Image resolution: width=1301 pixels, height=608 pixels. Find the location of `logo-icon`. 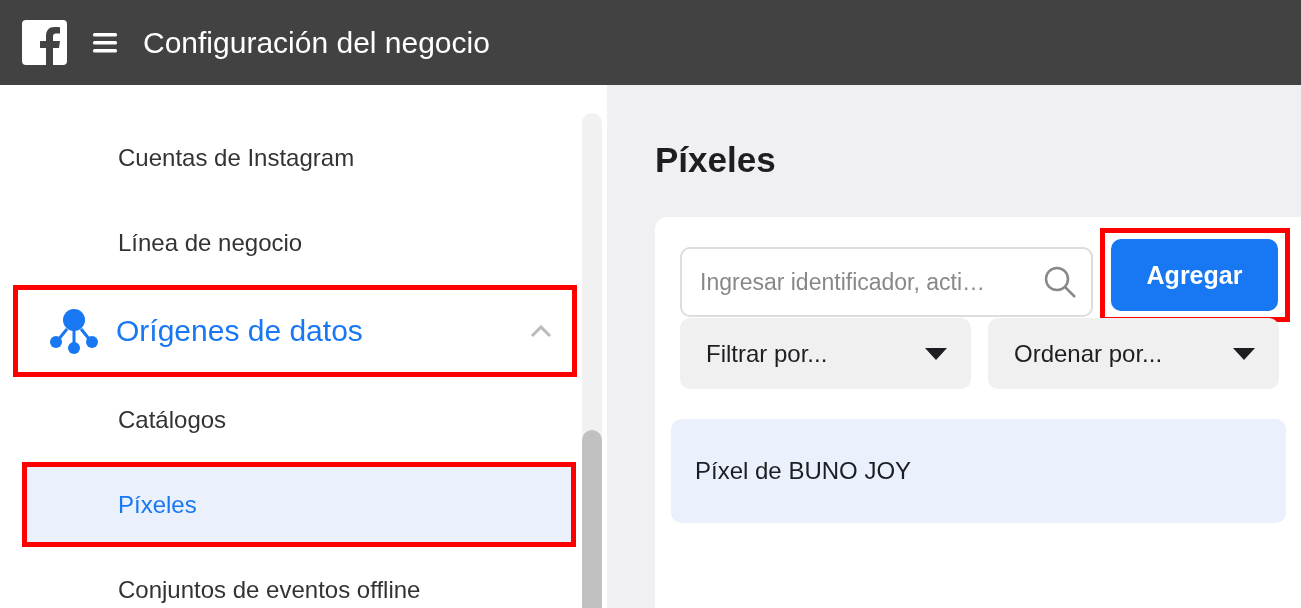

logo-icon is located at coordinates (44, 42).